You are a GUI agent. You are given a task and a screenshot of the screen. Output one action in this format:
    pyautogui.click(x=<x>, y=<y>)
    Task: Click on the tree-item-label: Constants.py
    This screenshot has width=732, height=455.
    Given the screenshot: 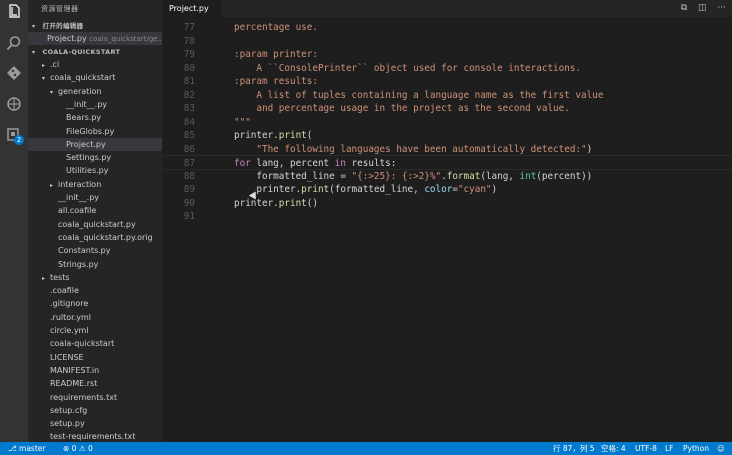 What is the action you would take?
    pyautogui.click(x=84, y=251)
    